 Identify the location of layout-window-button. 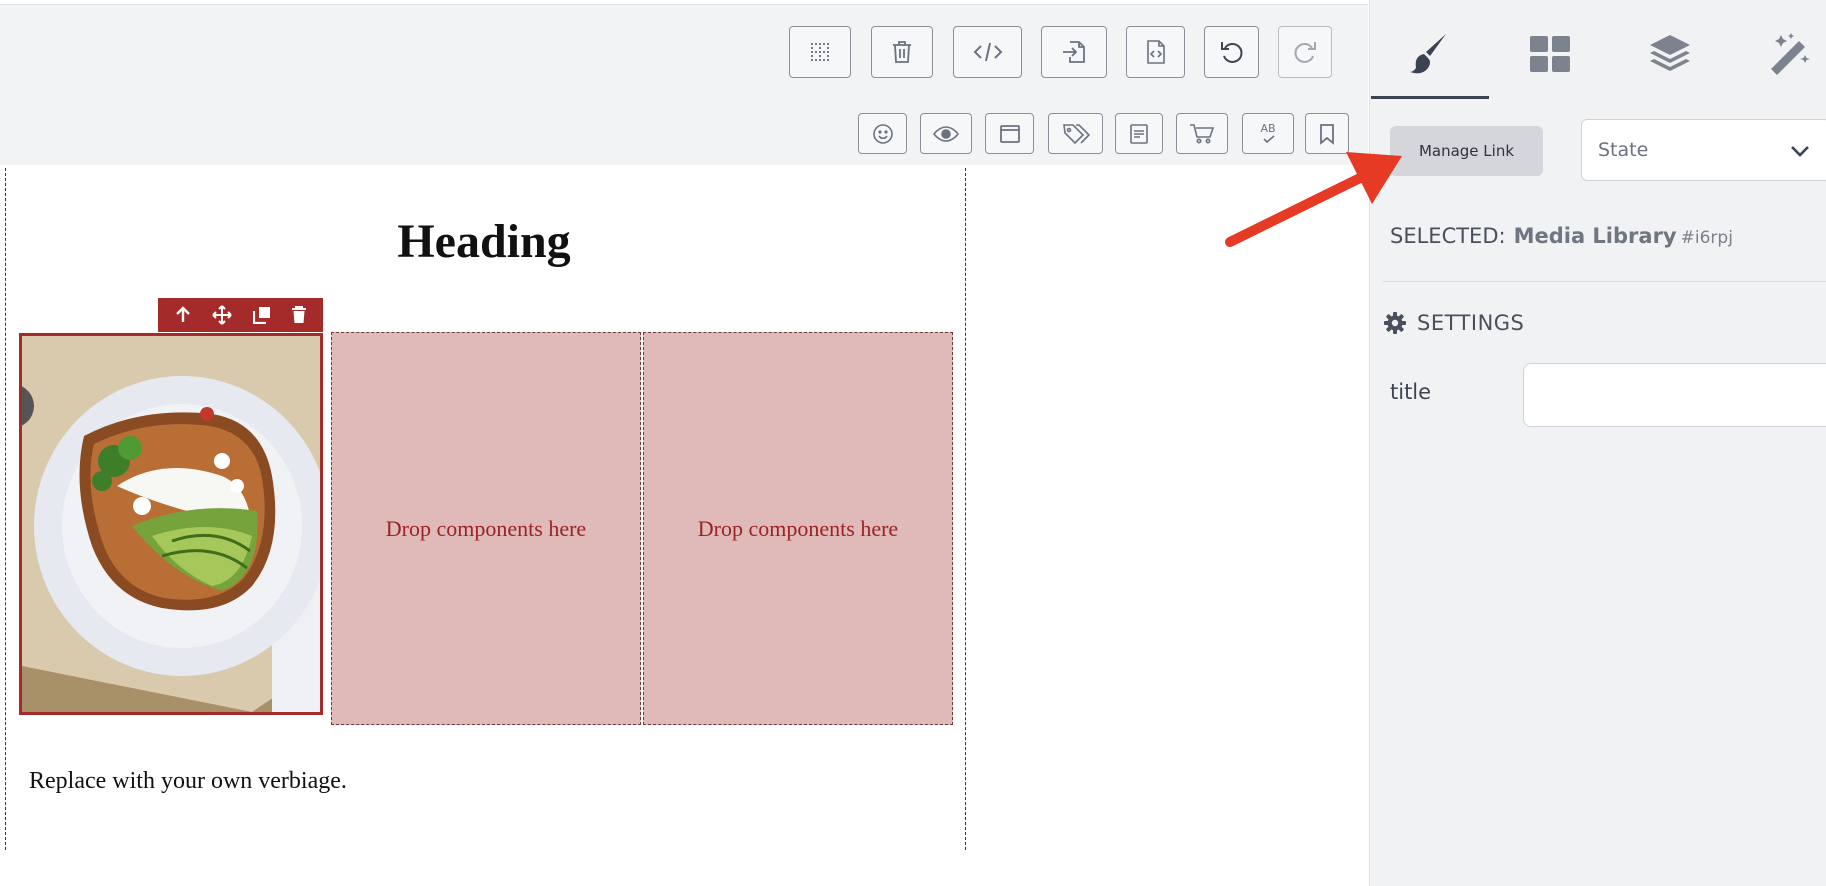
(1009, 133).